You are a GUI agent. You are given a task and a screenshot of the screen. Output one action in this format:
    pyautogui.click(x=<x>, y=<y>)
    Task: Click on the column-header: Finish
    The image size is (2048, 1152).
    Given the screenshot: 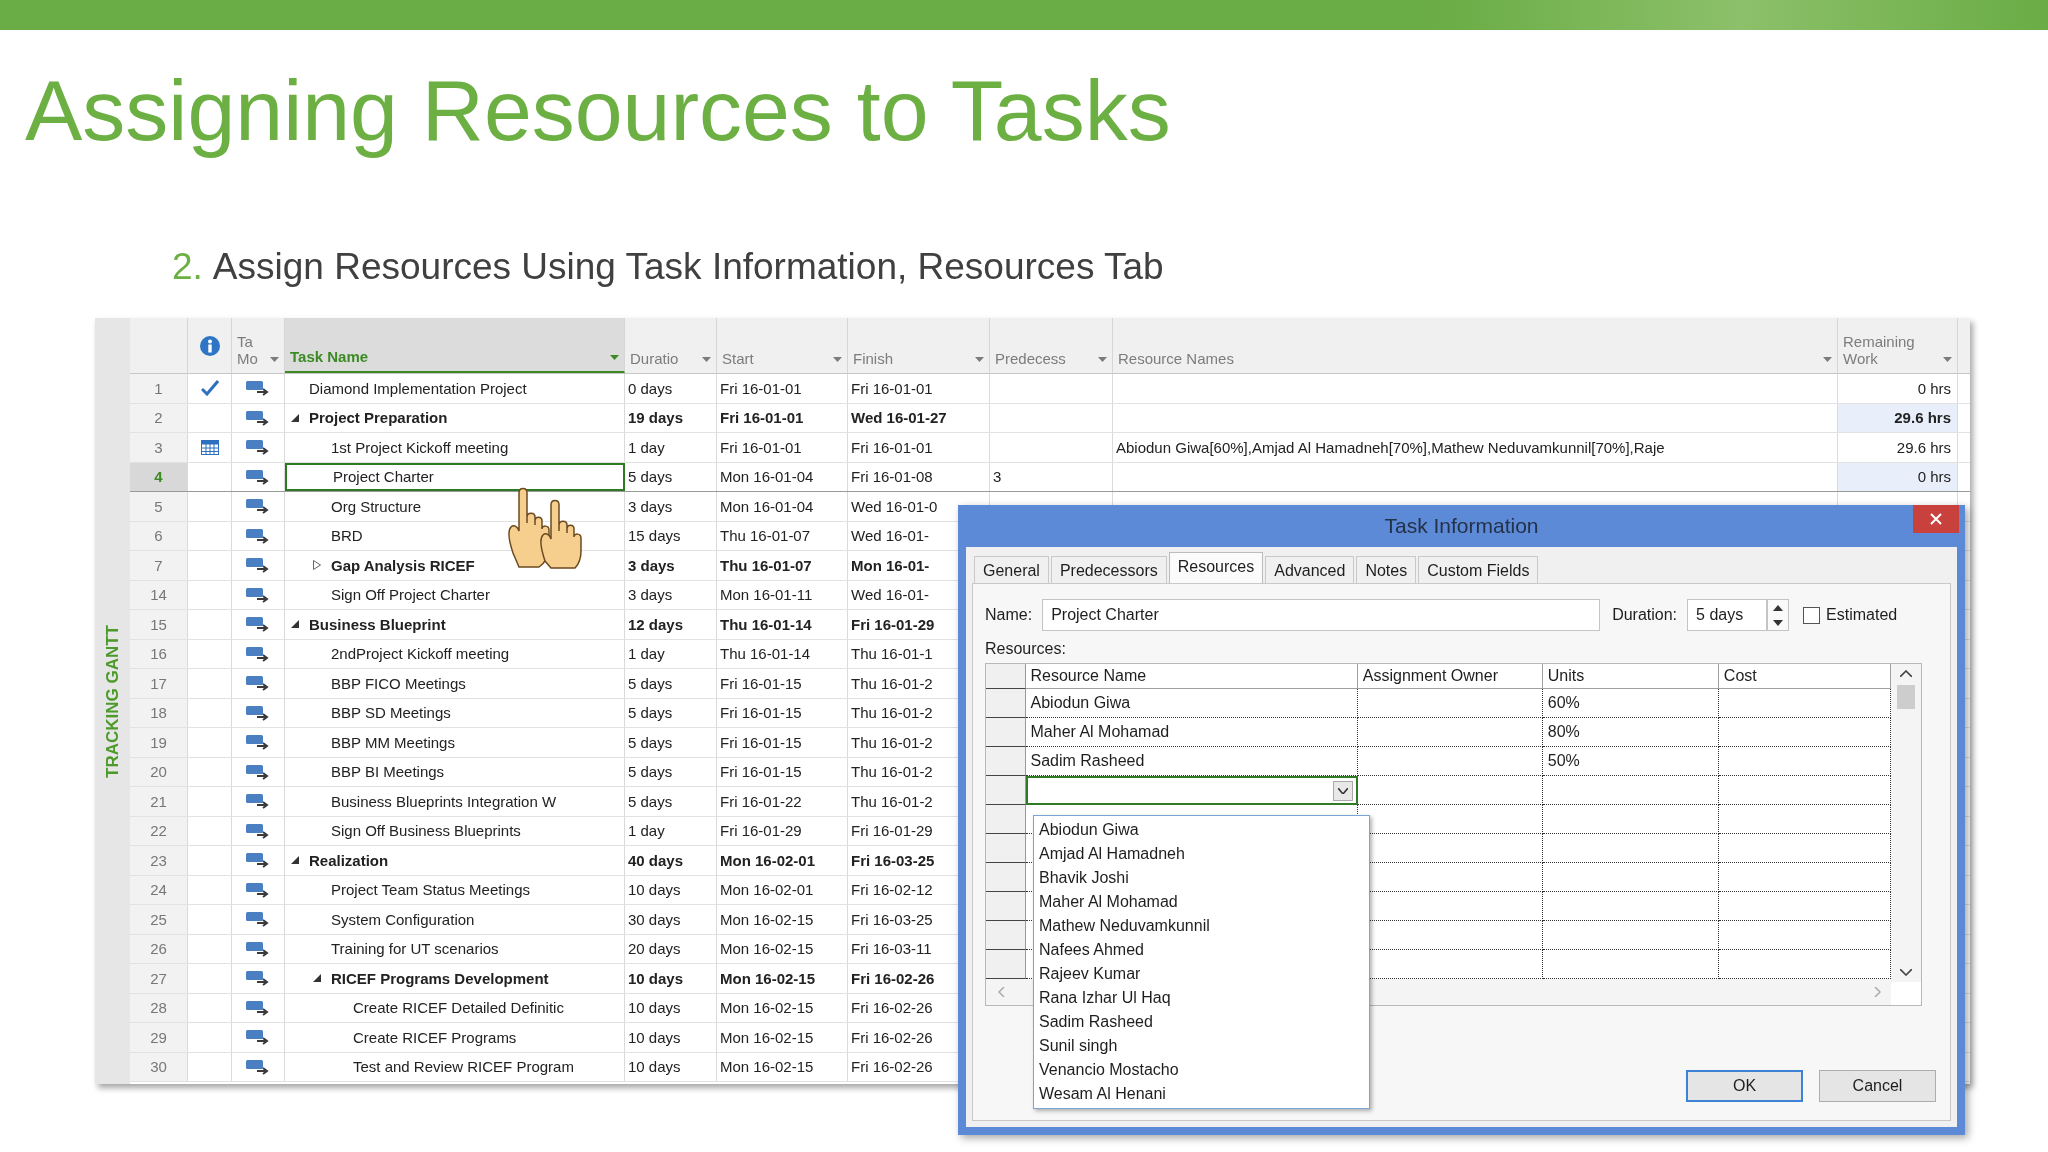 What is the action you would take?
    pyautogui.click(x=919, y=345)
    